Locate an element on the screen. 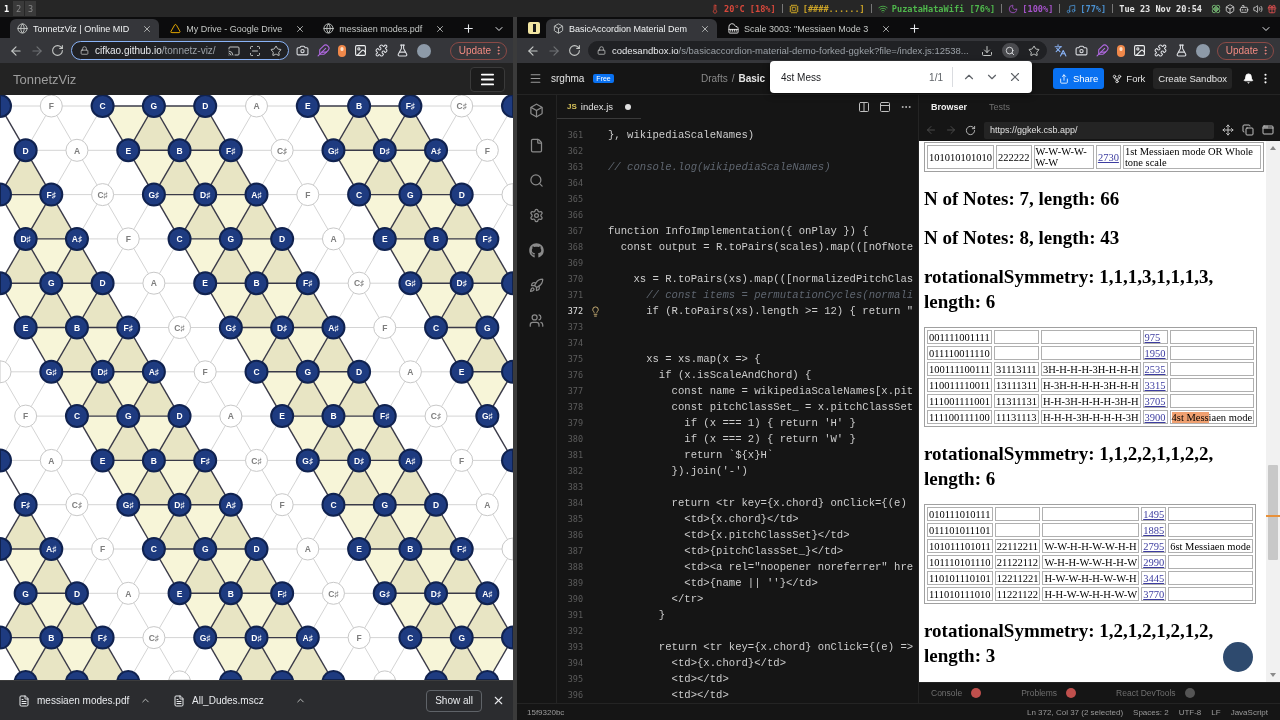 This screenshot has width=1280, height=720. scale-link: 1495 is located at coordinates (1154, 514).